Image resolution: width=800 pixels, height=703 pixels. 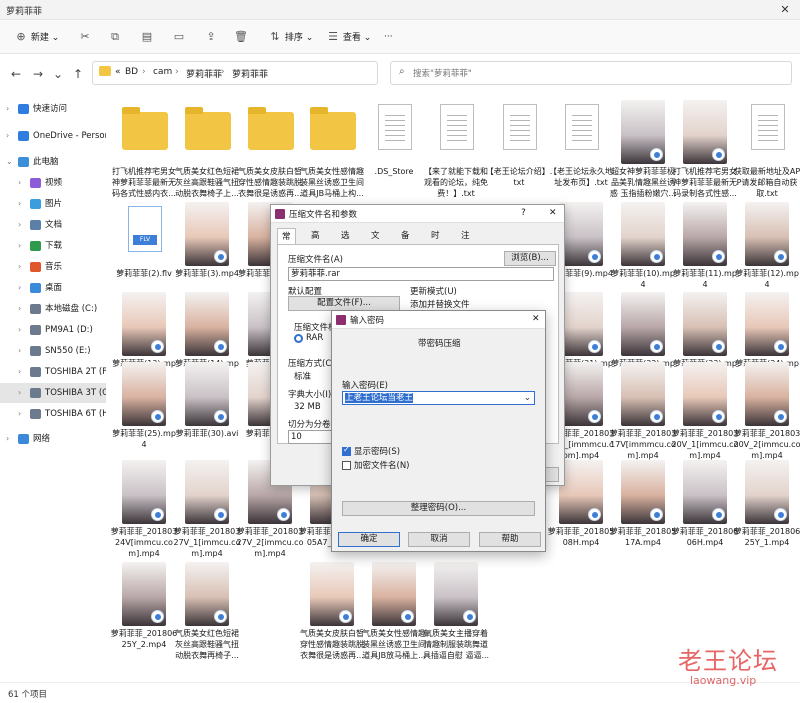 What do you see at coordinates (643, 417) in the screenshot?
I see `file-item: 萝莉菲菲_20180317V[immmcu.com].mp4` at bounding box center [643, 417].